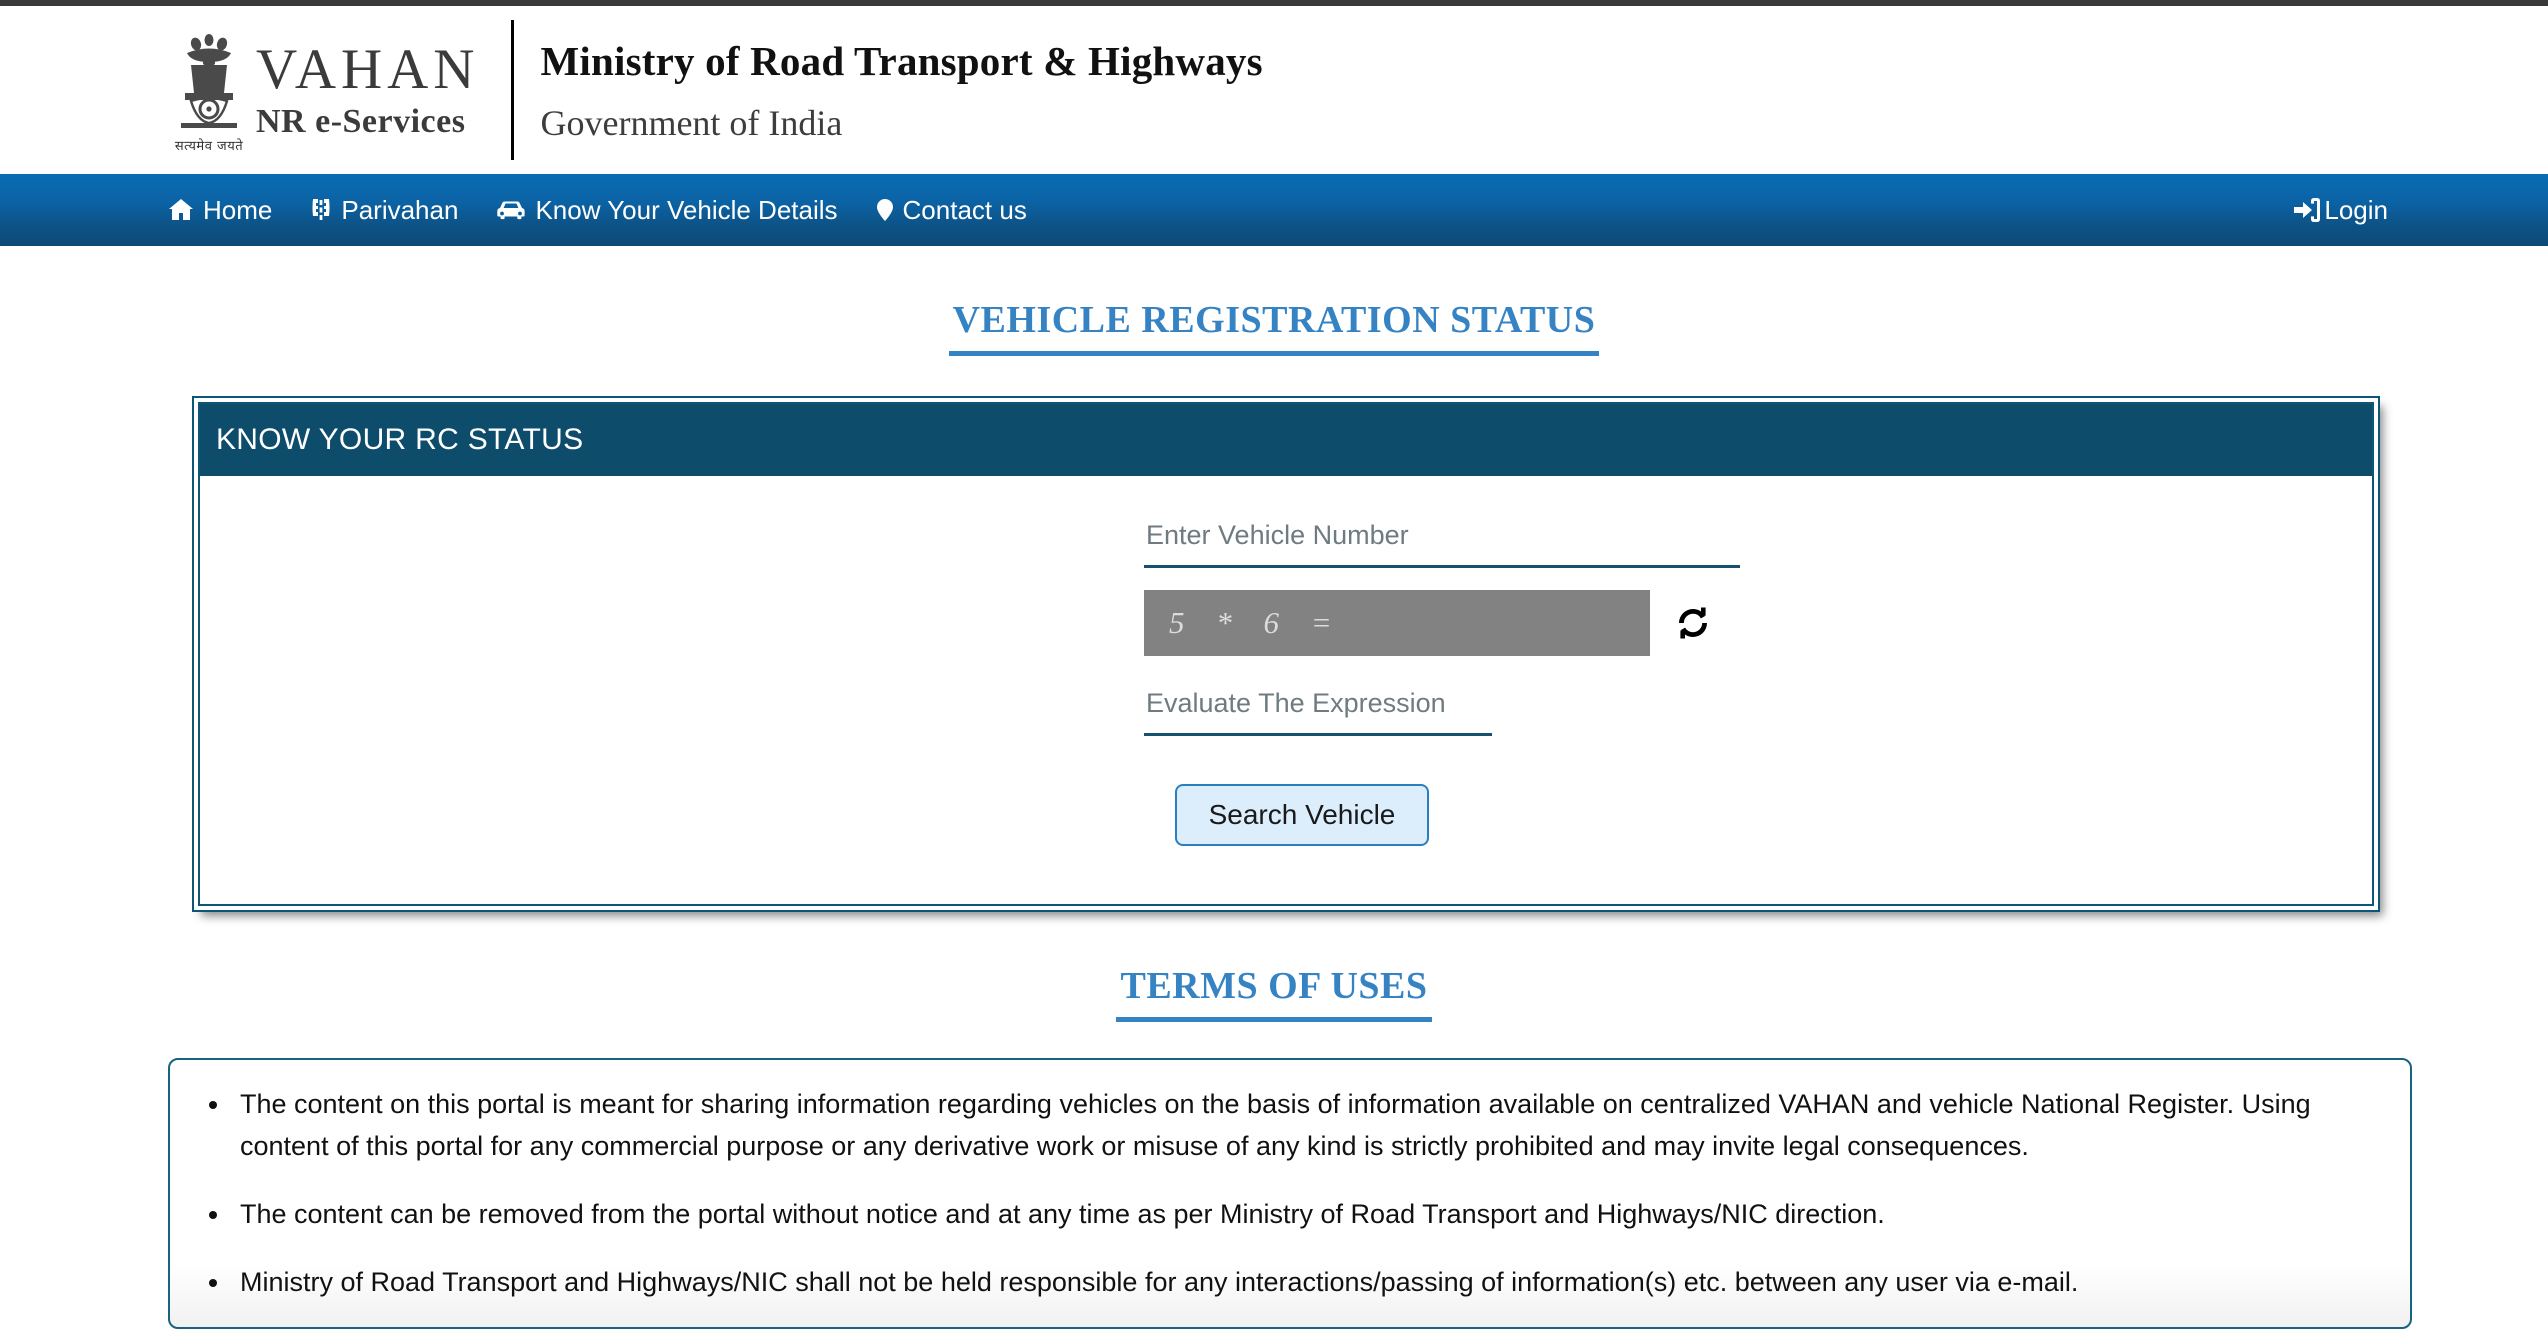 The height and width of the screenshot is (1329, 2548). I want to click on nav-item-know-your-vehicle-details: Know Your Vehicle Details, so click(667, 210).